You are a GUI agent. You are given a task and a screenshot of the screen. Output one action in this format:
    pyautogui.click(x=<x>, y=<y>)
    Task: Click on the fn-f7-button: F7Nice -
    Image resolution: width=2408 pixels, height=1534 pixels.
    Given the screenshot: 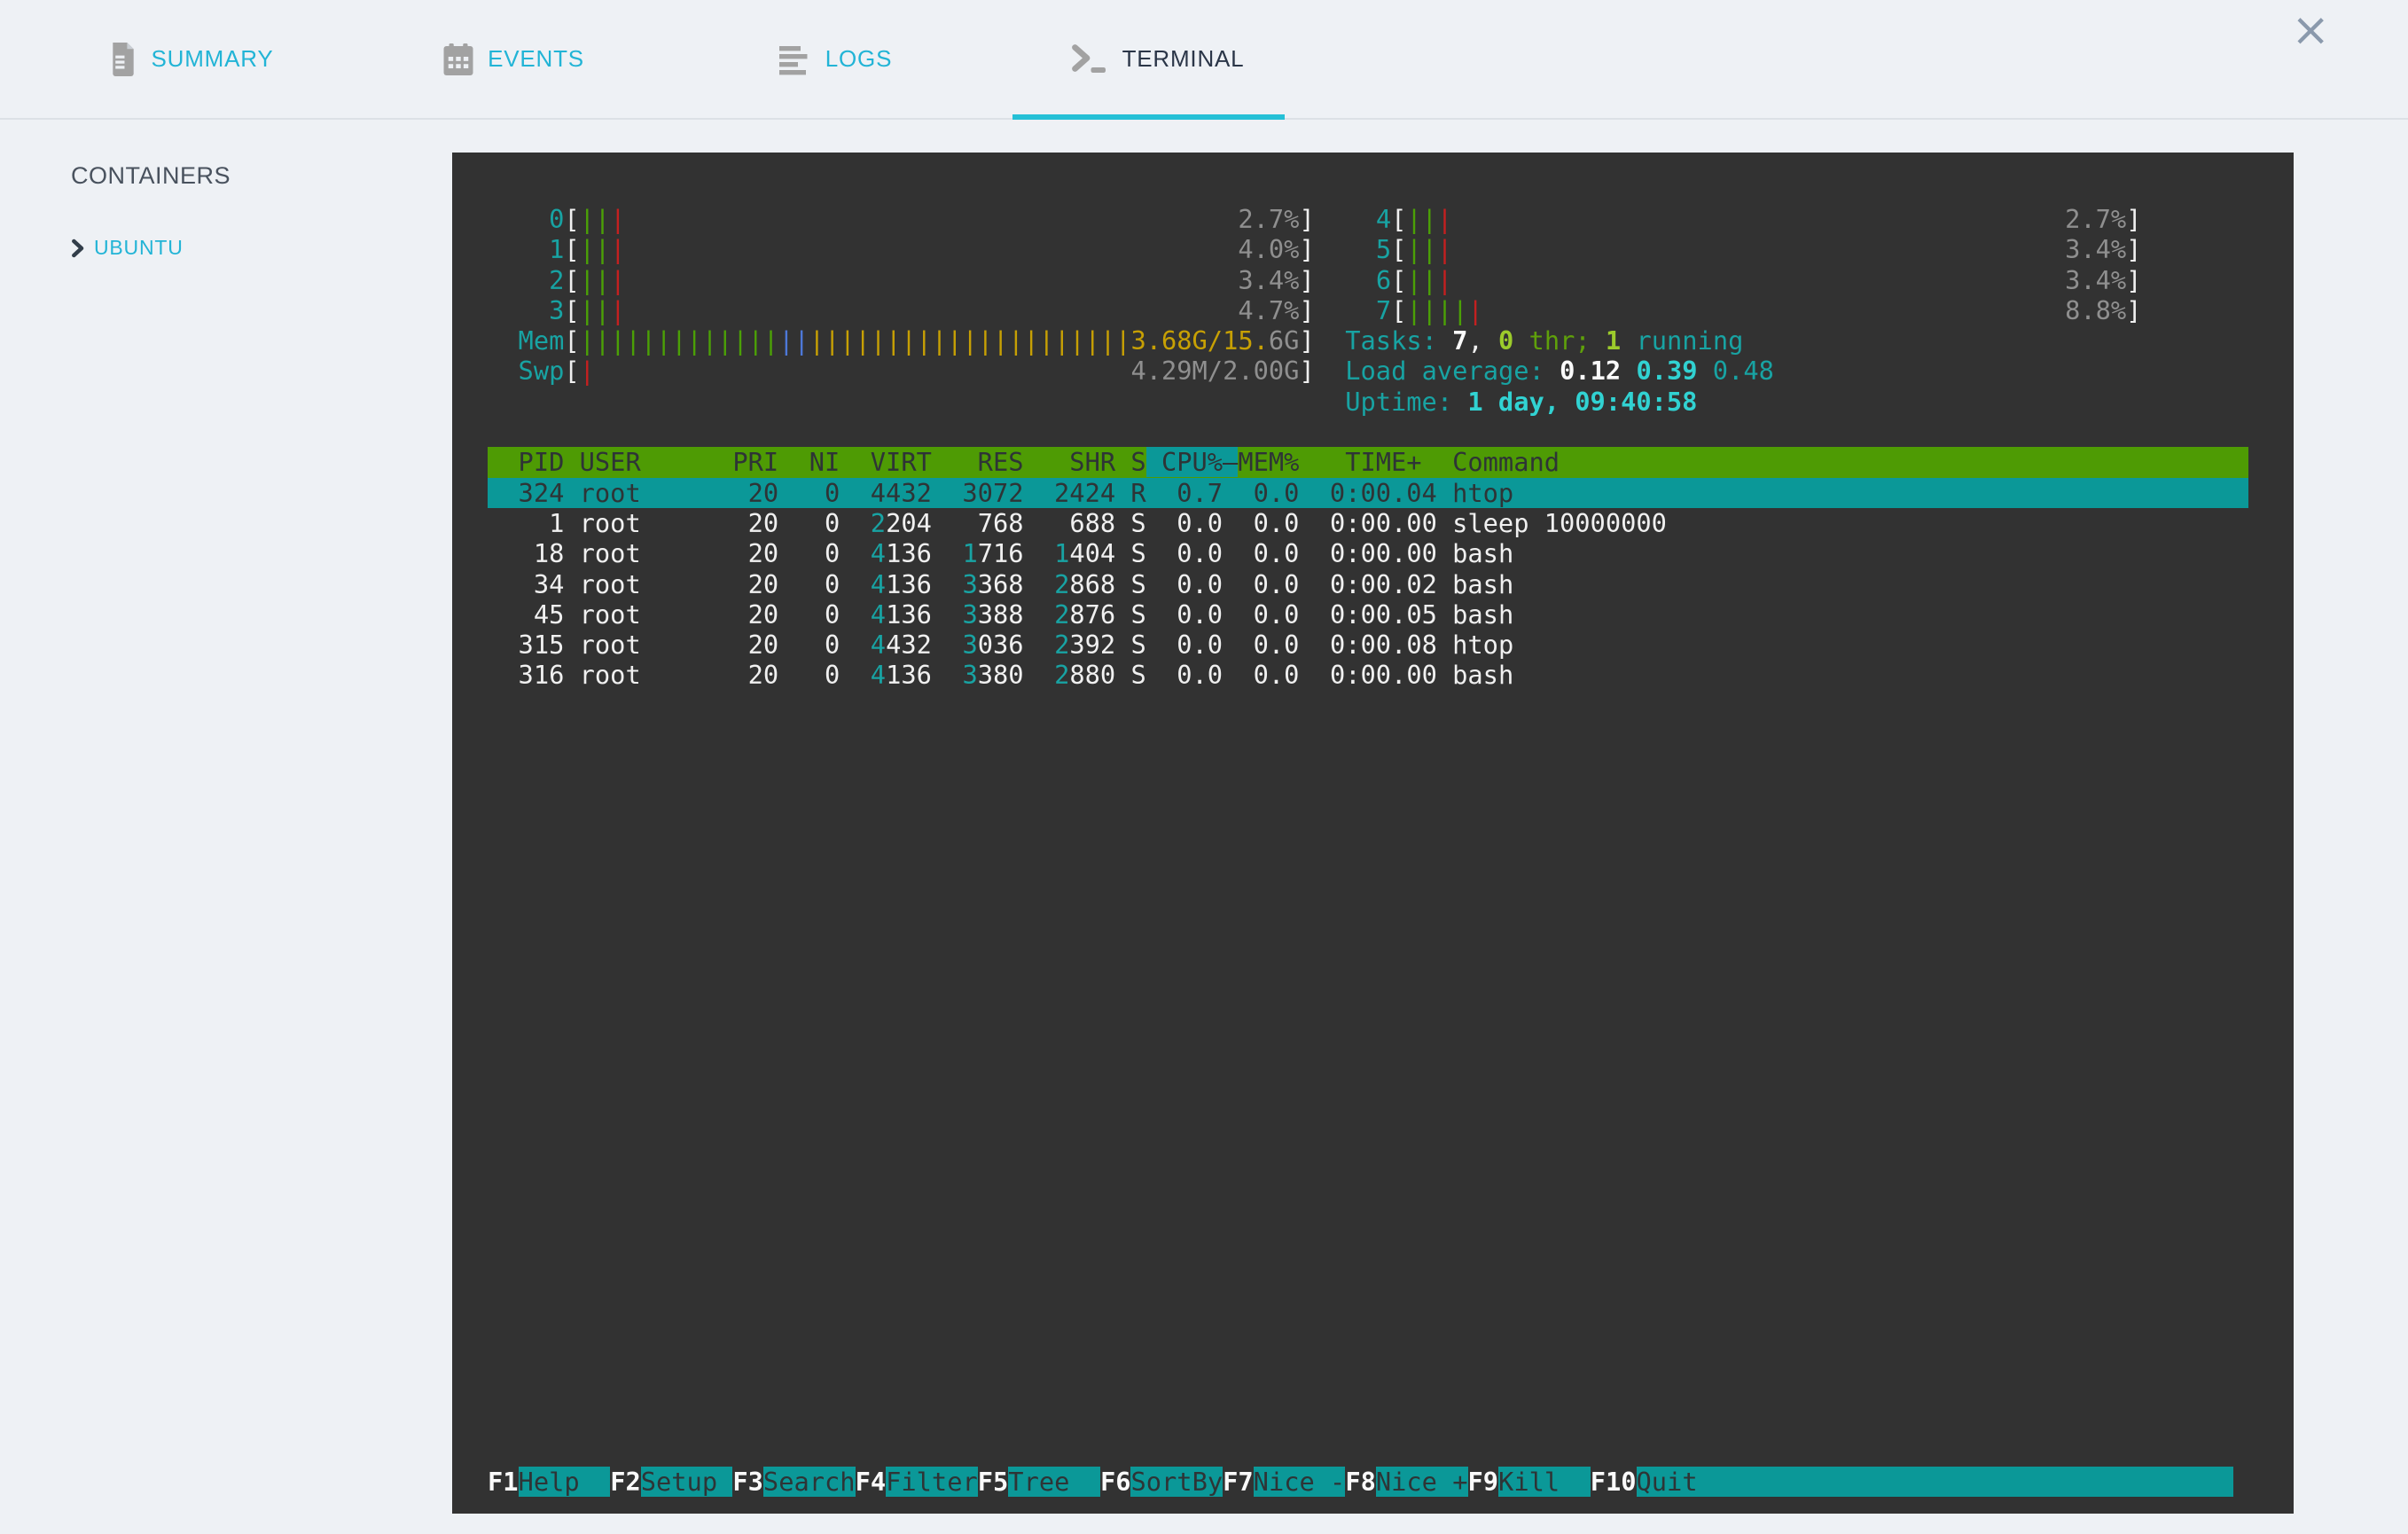 What is the action you would take?
    pyautogui.click(x=1284, y=1481)
    